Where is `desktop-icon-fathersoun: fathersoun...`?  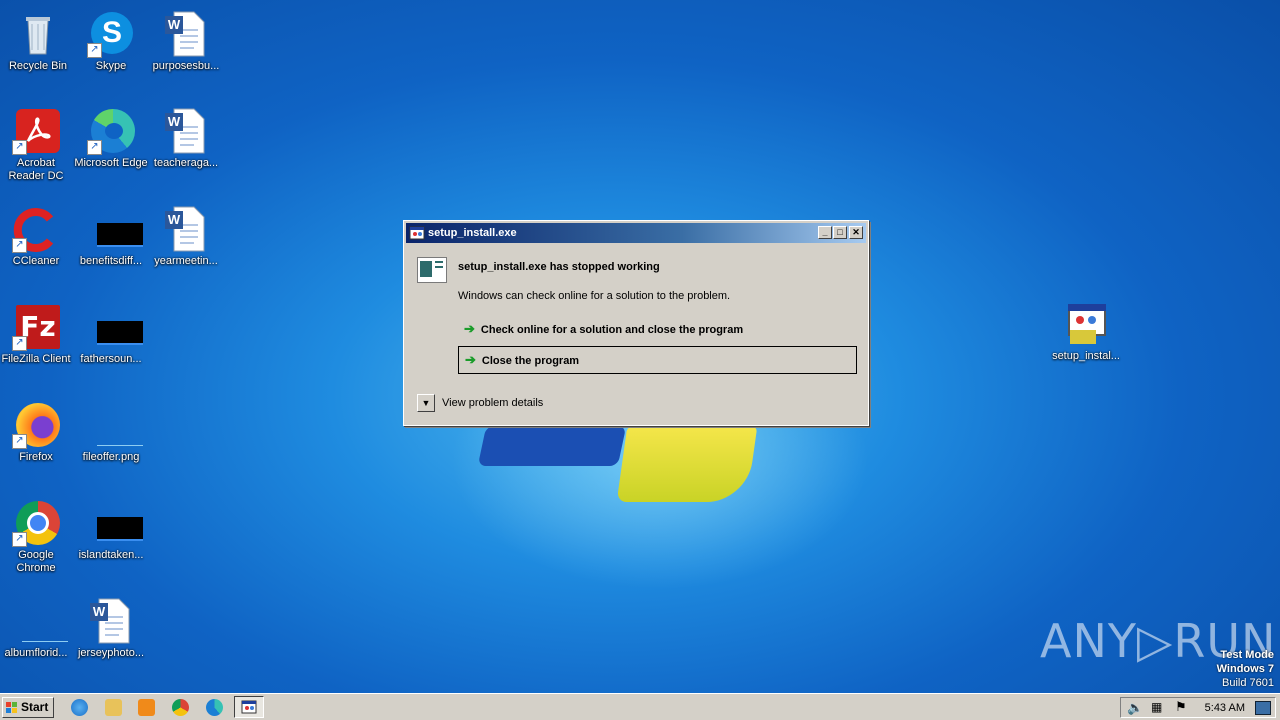 desktop-icon-fathersoun: fathersoun... is located at coordinates (111, 332).